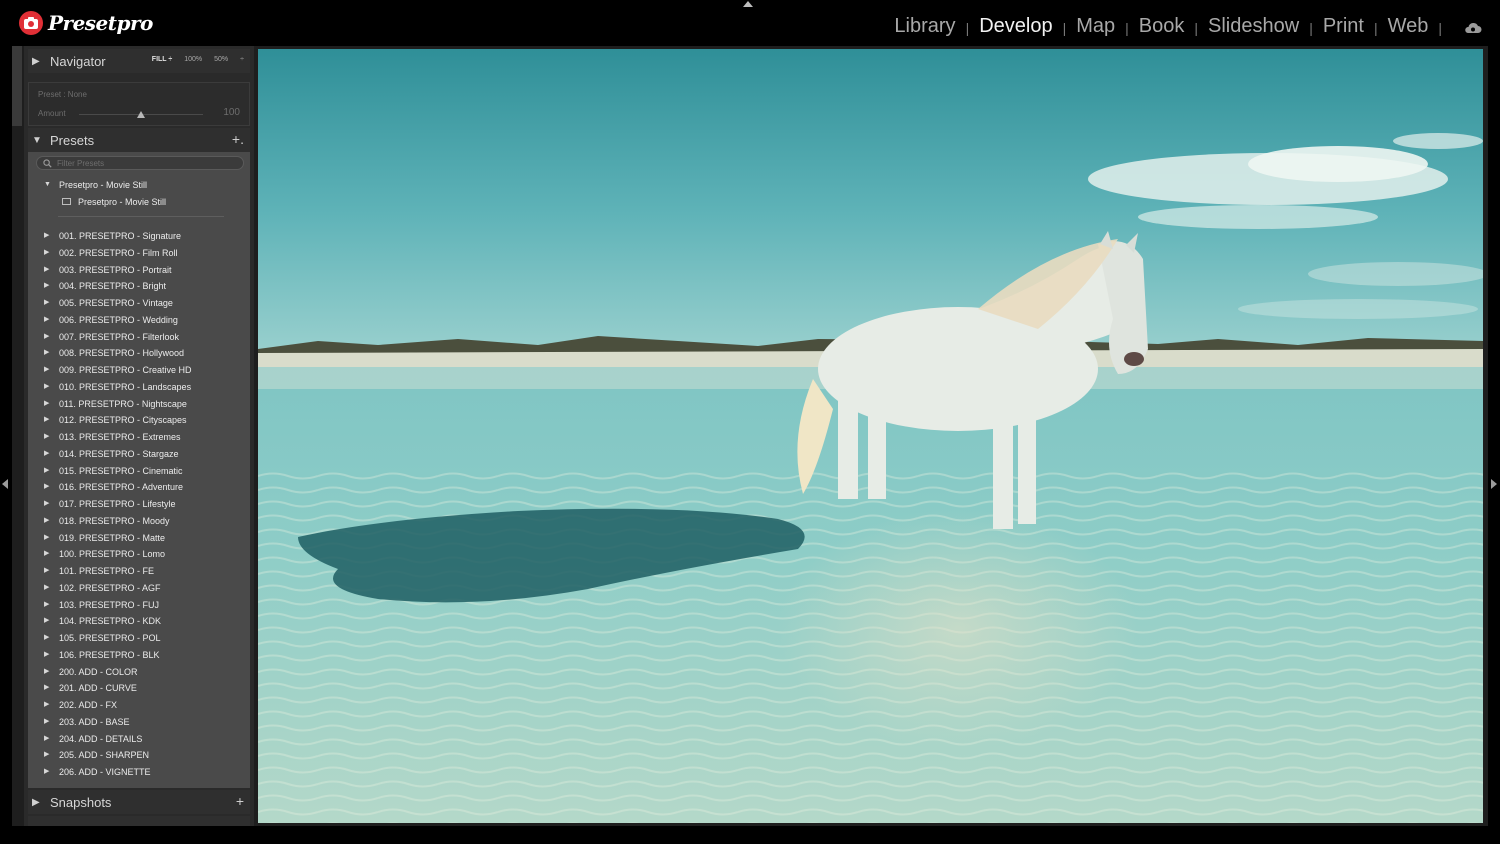 This screenshot has width=1500, height=844. What do you see at coordinates (139, 61) in the screenshot?
I see `navigator-header: ▶ Navigator FILL ÷ 100% 50% ÷` at bounding box center [139, 61].